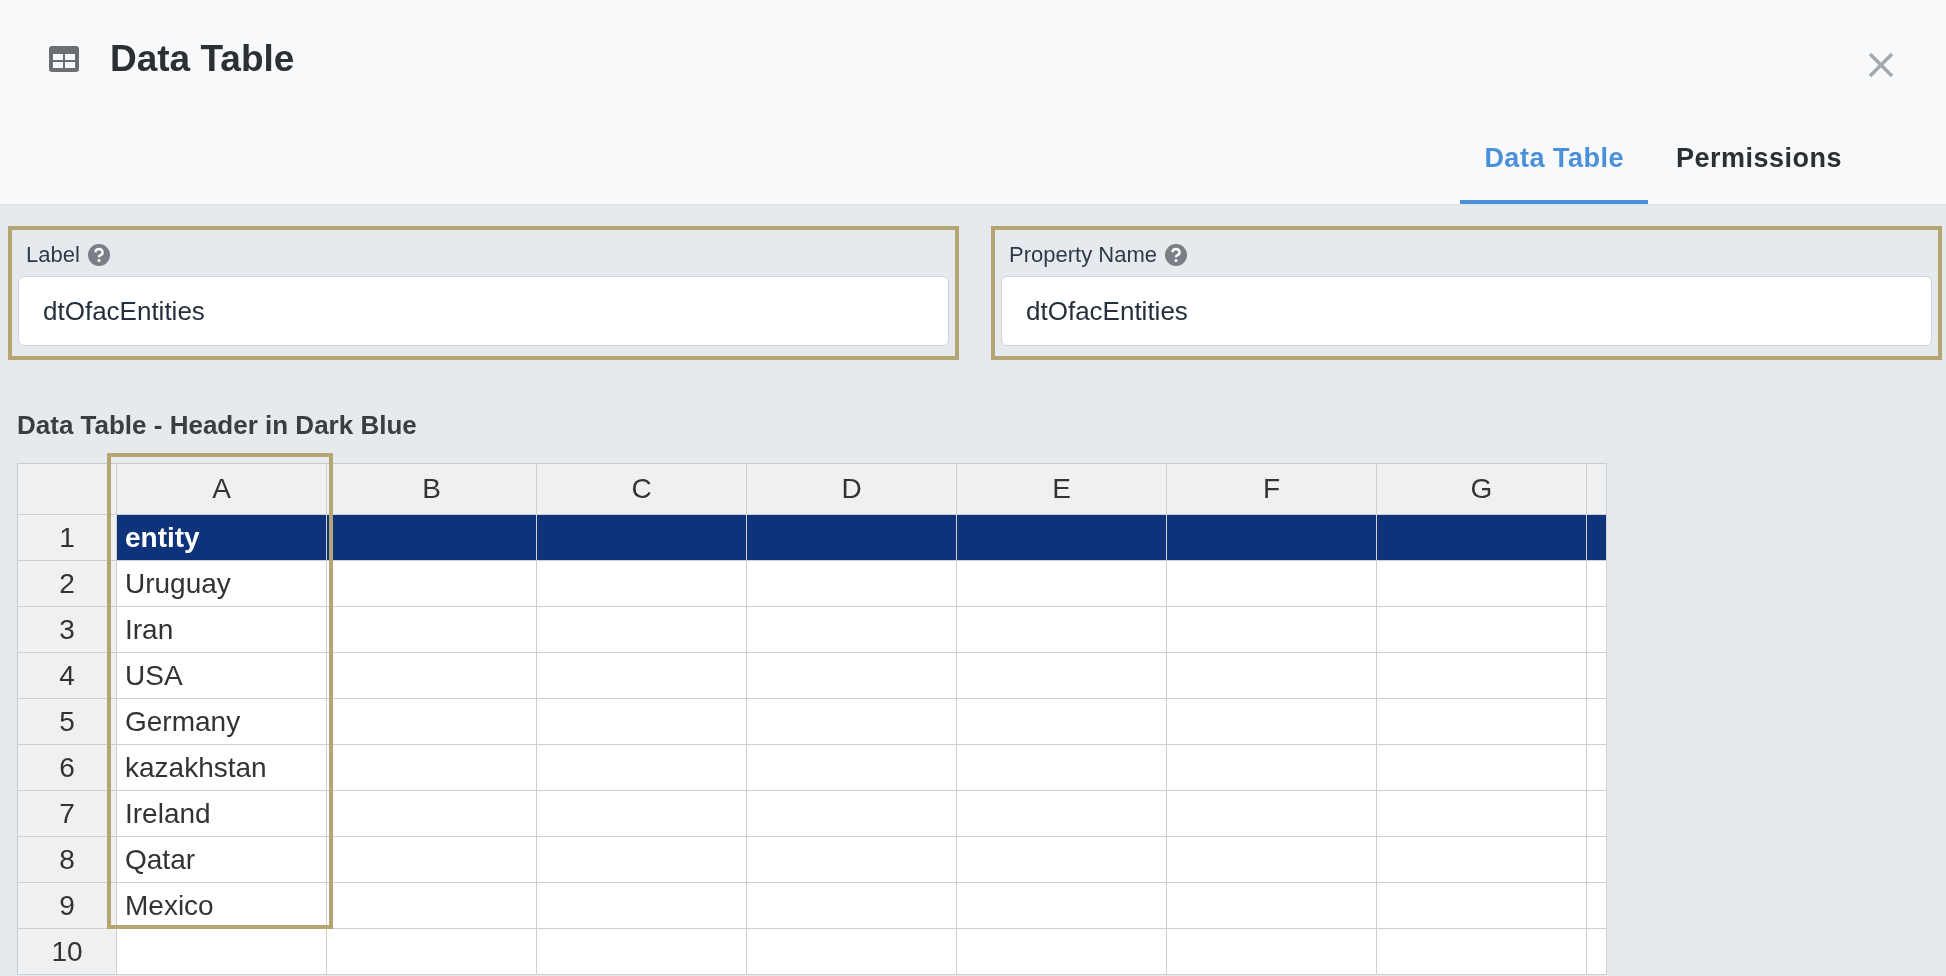  What do you see at coordinates (1083, 255) in the screenshot?
I see `field-label: Property Name` at bounding box center [1083, 255].